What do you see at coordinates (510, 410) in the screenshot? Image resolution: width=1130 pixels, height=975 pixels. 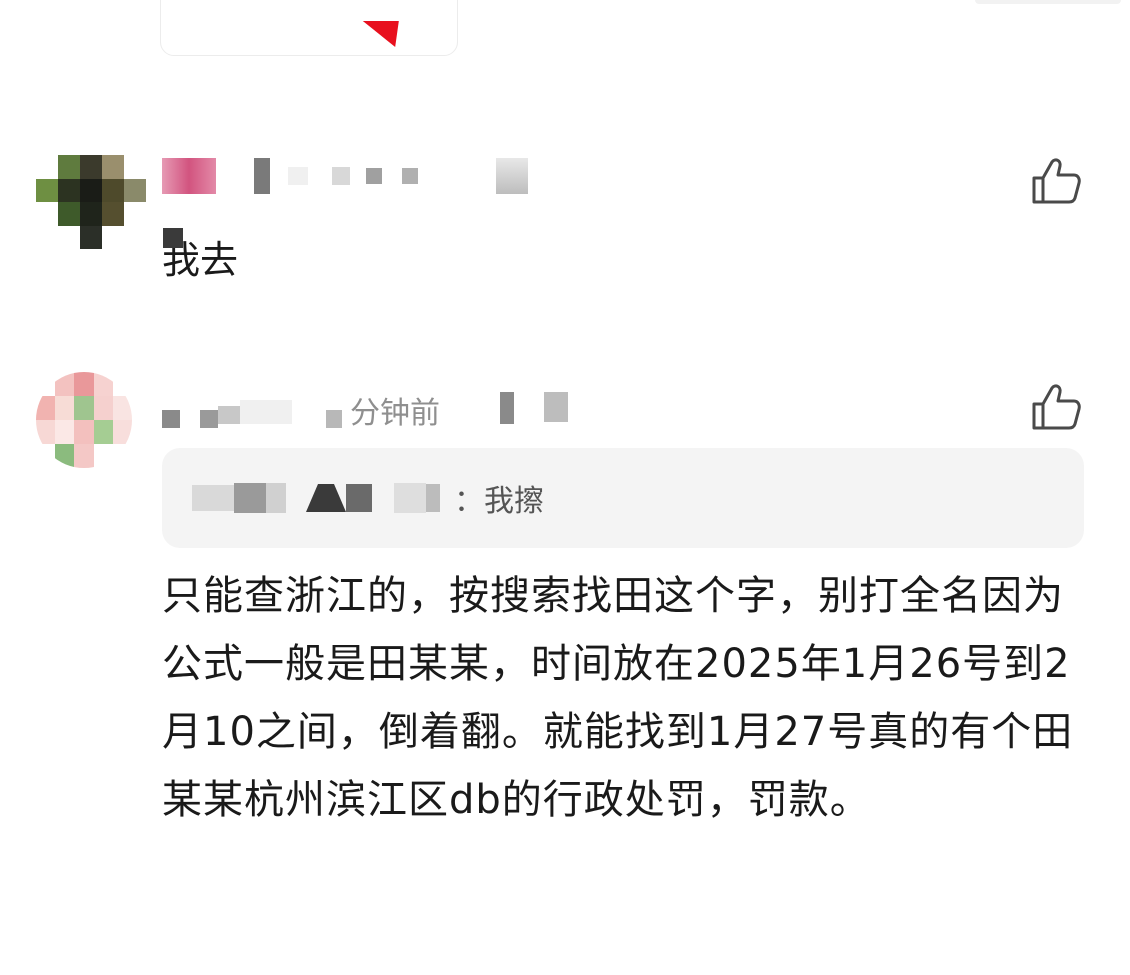 I see `time-mosaic` at bounding box center [510, 410].